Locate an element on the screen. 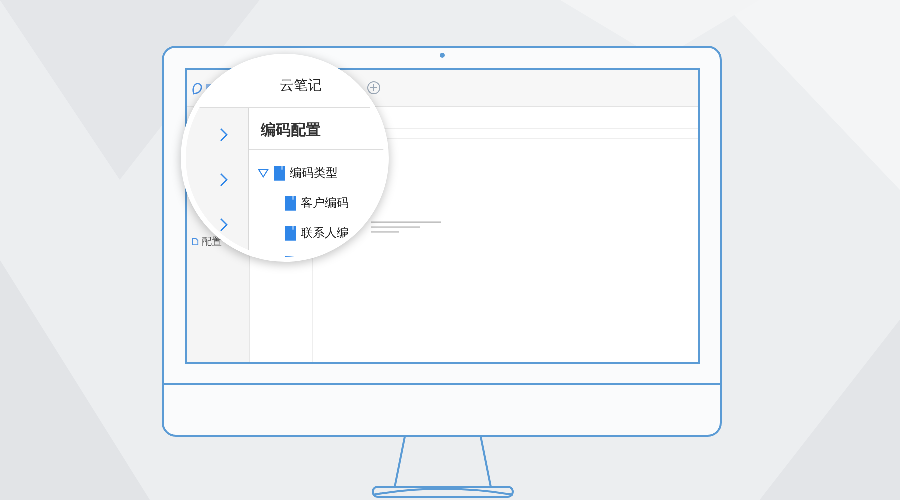 The width and height of the screenshot is (900, 500). tree-item: 客户编码 is located at coordinates (325, 203).